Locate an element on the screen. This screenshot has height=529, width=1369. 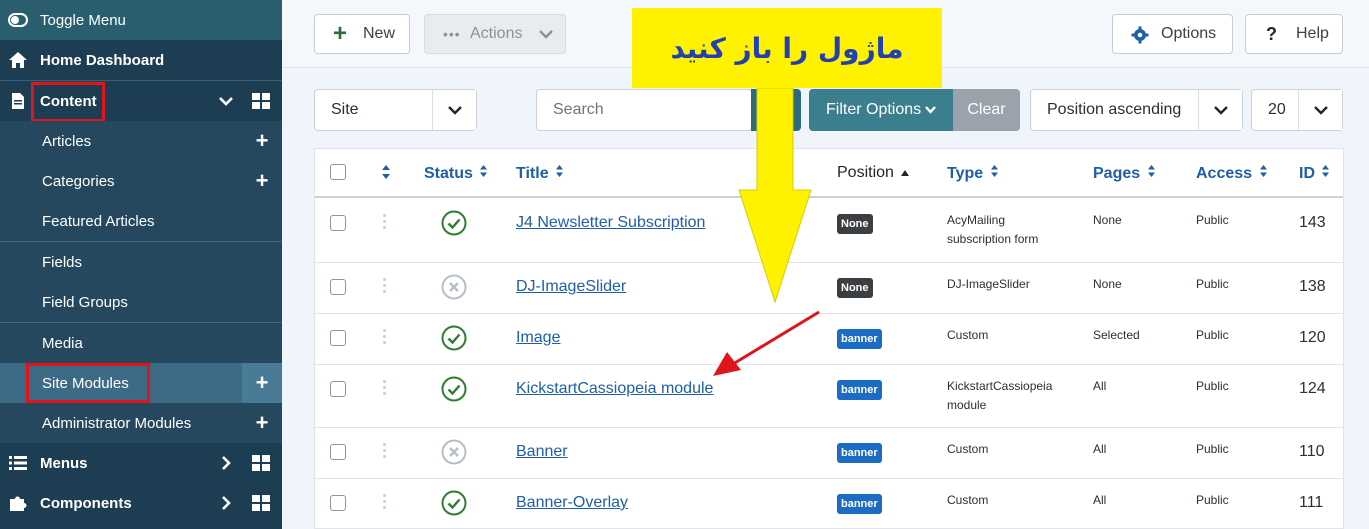
filter-options-label: Filter Options is located at coordinates (874, 109).